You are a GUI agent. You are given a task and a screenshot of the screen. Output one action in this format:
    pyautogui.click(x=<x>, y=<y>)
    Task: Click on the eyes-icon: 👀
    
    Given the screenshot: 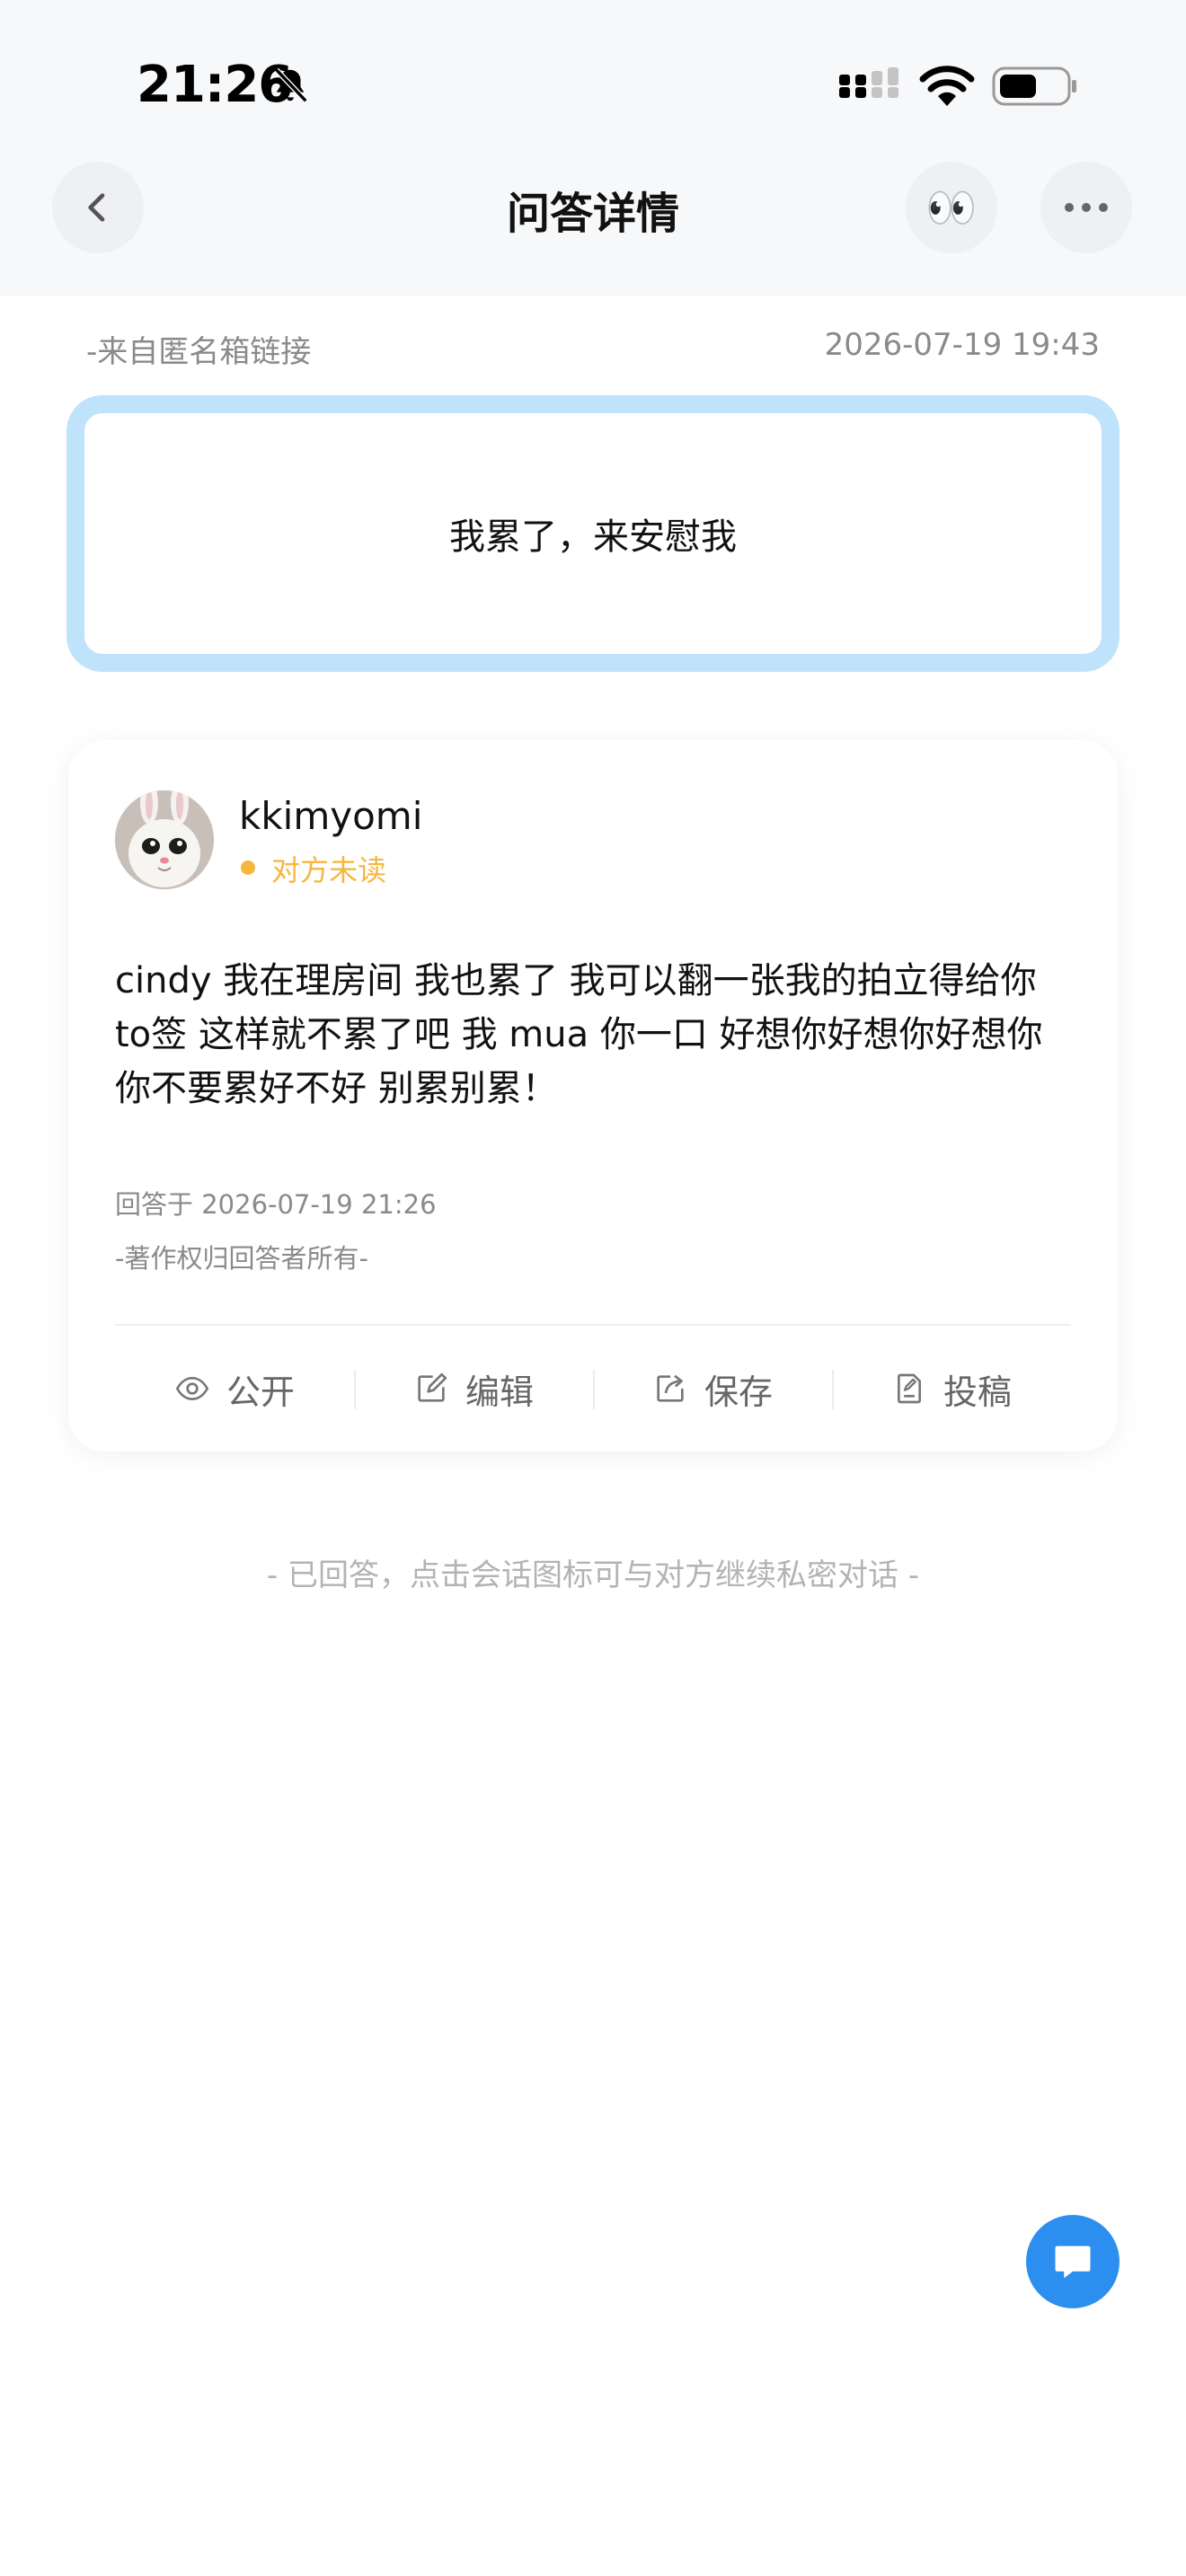 What is the action you would take?
    pyautogui.click(x=951, y=207)
    